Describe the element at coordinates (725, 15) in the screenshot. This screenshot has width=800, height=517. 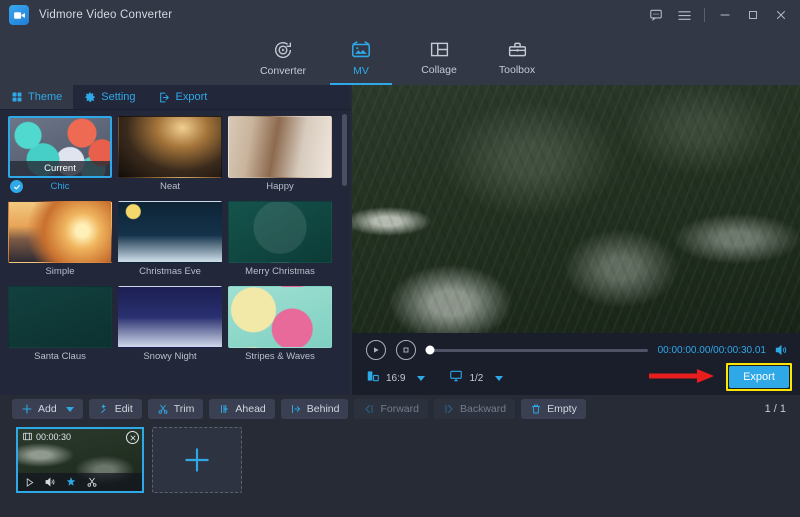
I see `minimize-icon` at that location.